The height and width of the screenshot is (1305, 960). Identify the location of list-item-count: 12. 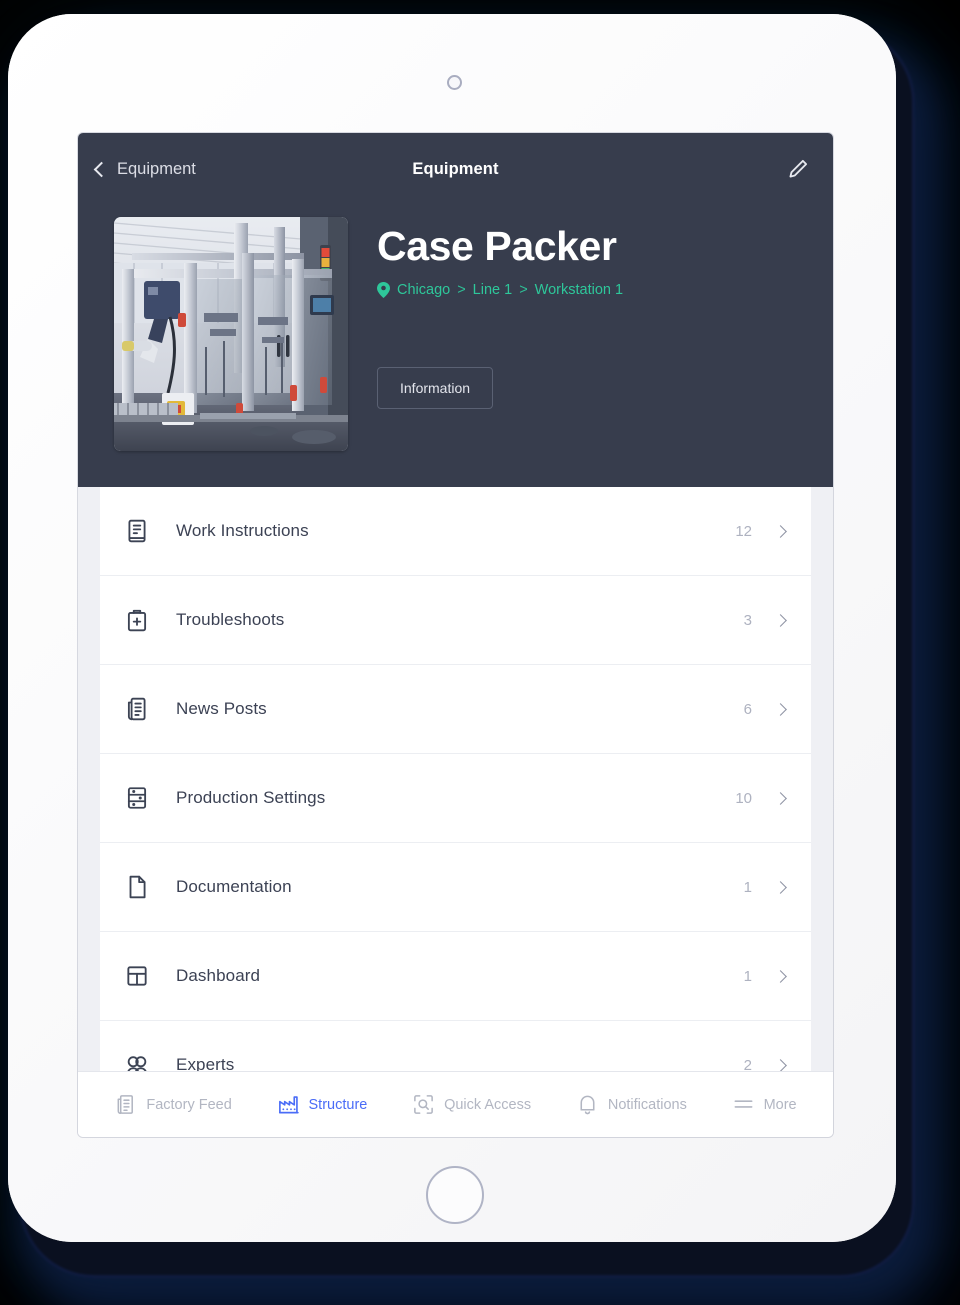
(743, 531).